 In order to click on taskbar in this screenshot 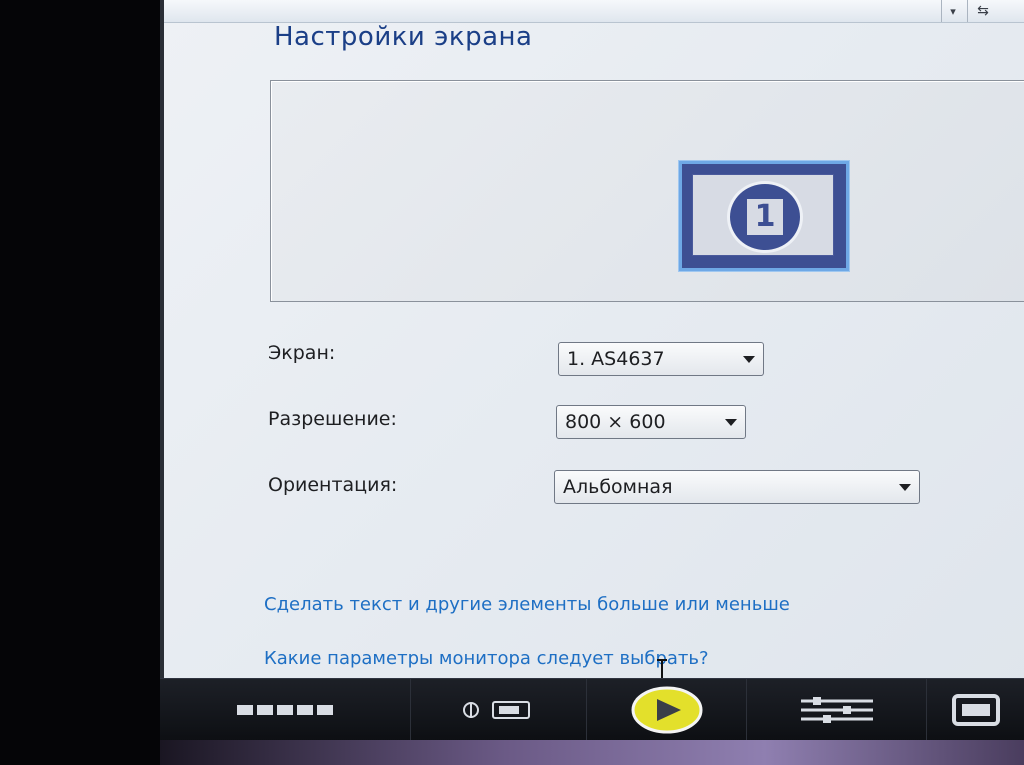, I will do `click(592, 709)`.